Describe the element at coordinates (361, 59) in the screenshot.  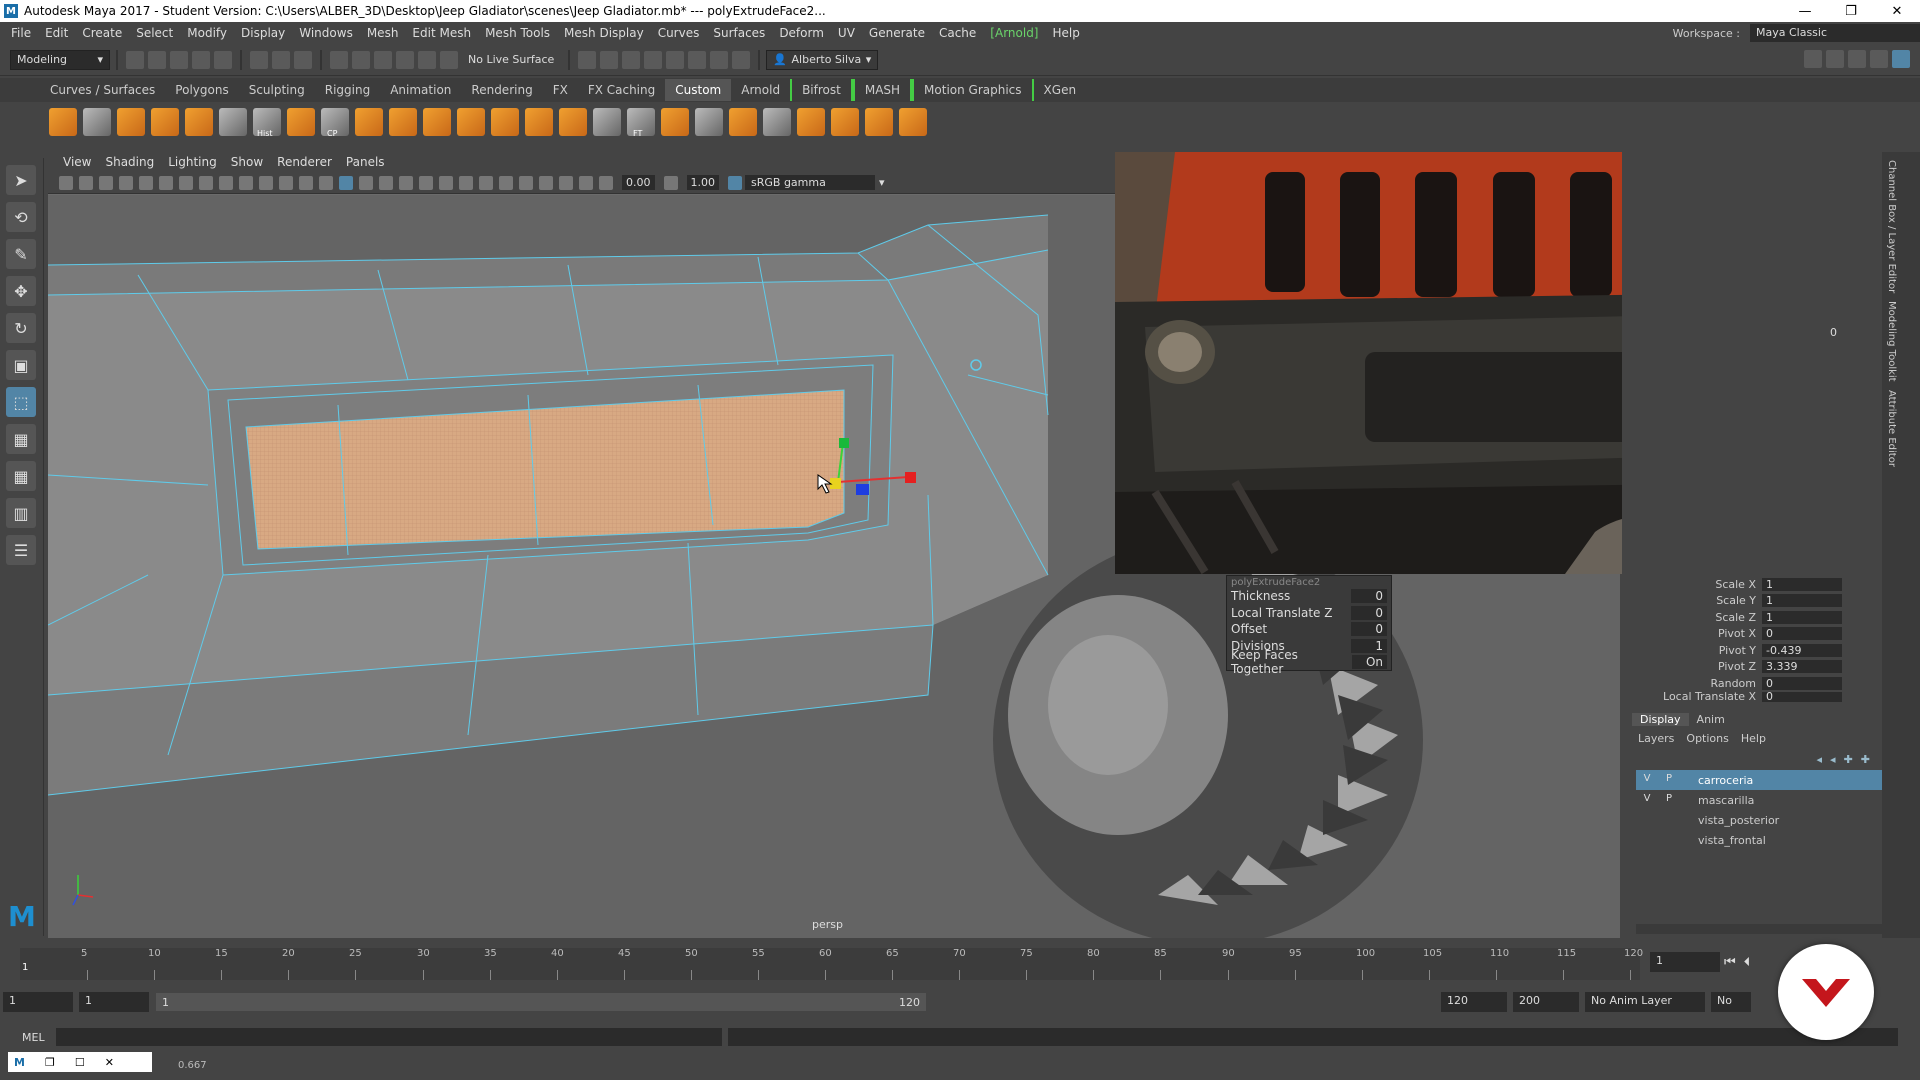
I see `snap-curve-icon` at that location.